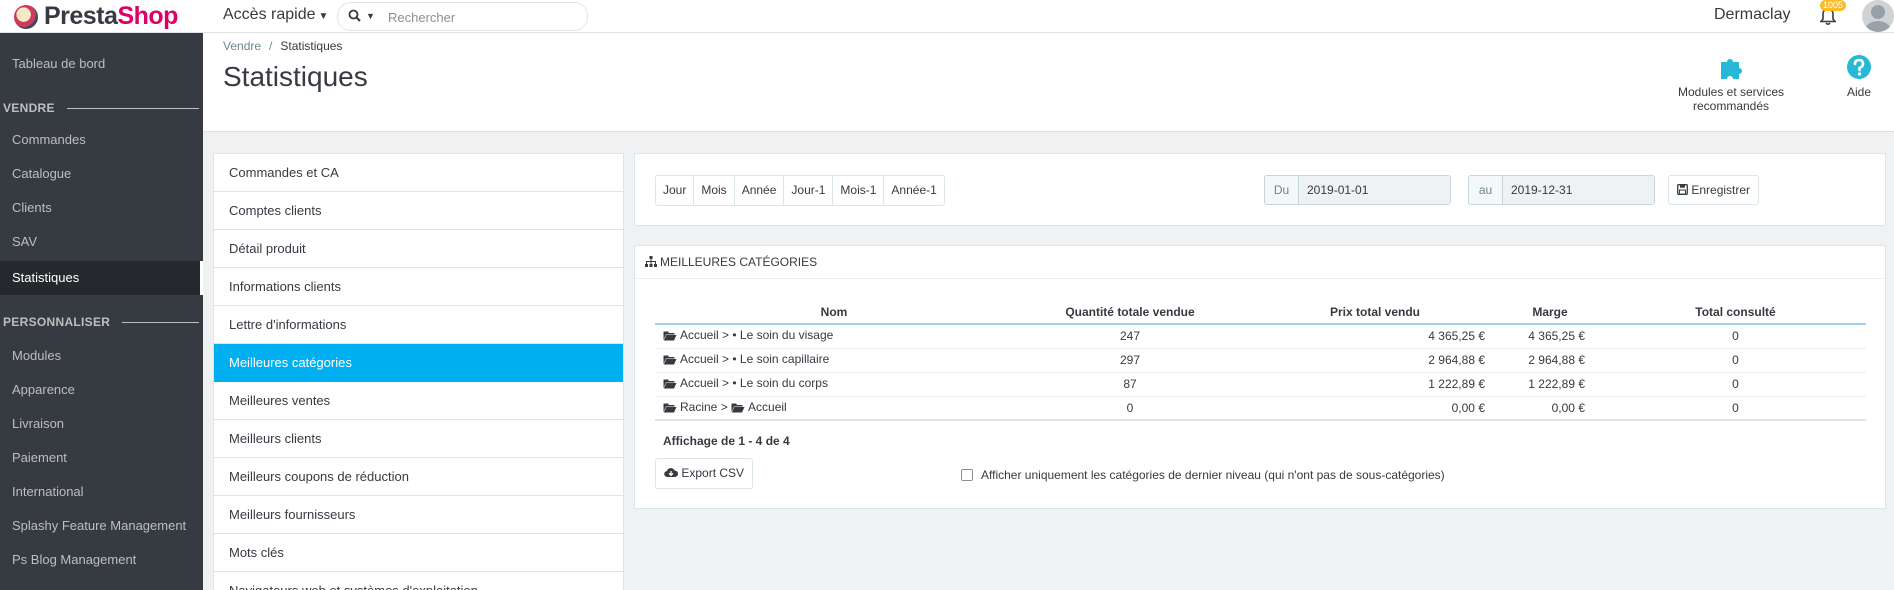  Describe the element at coordinates (967, 475) in the screenshot. I see `leaf-categories-only-checkbox` at that location.